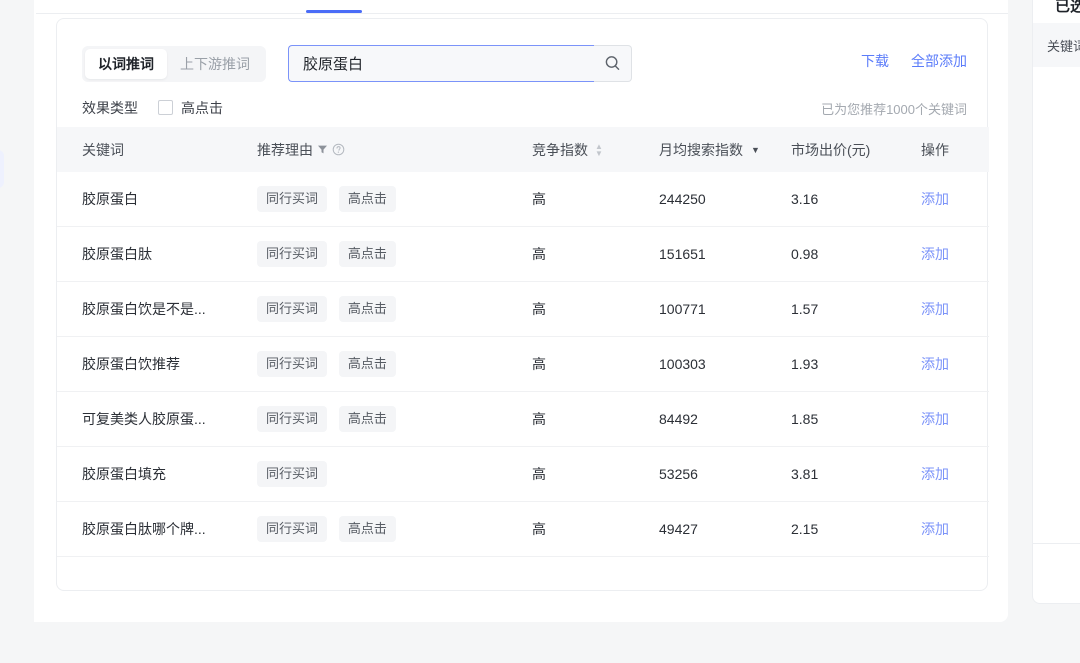  I want to click on table-row: 胶原蛋白肽哪个牌... 同行买词 高点击 高 49427 2.15 添加, so click(523, 529).